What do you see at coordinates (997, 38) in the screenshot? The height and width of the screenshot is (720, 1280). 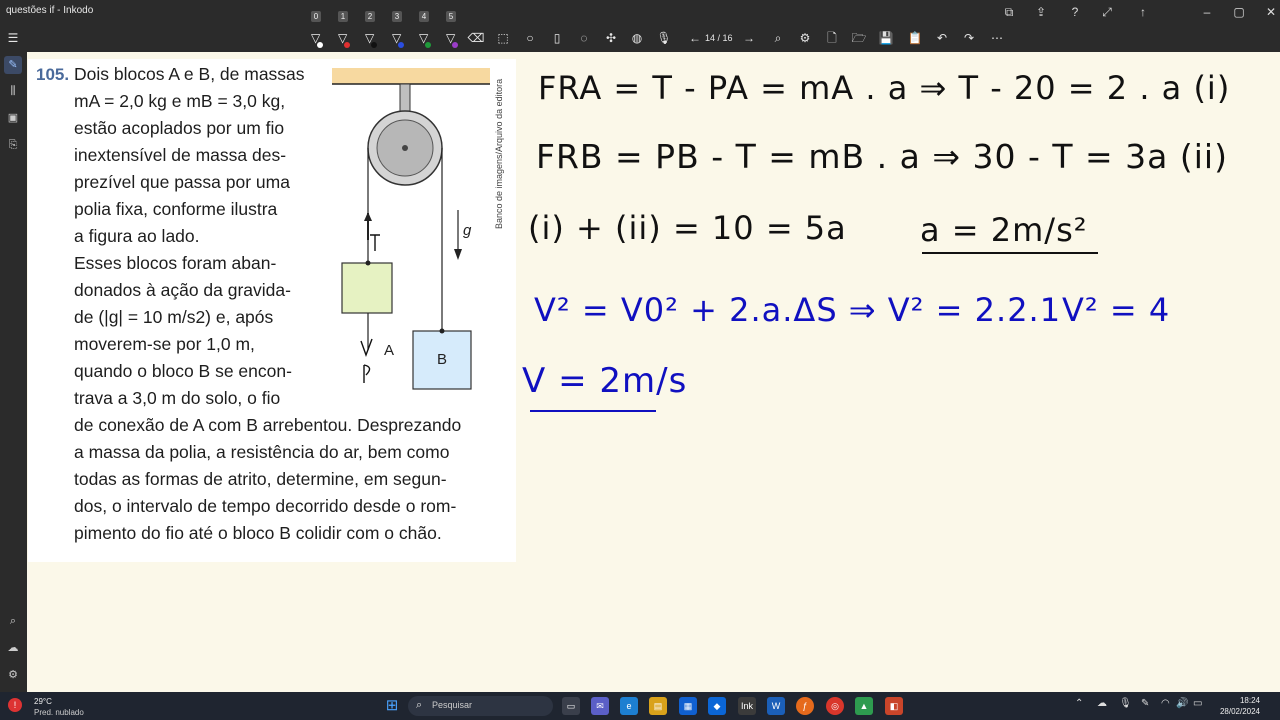 I see `more-icon: ⋯` at bounding box center [997, 38].